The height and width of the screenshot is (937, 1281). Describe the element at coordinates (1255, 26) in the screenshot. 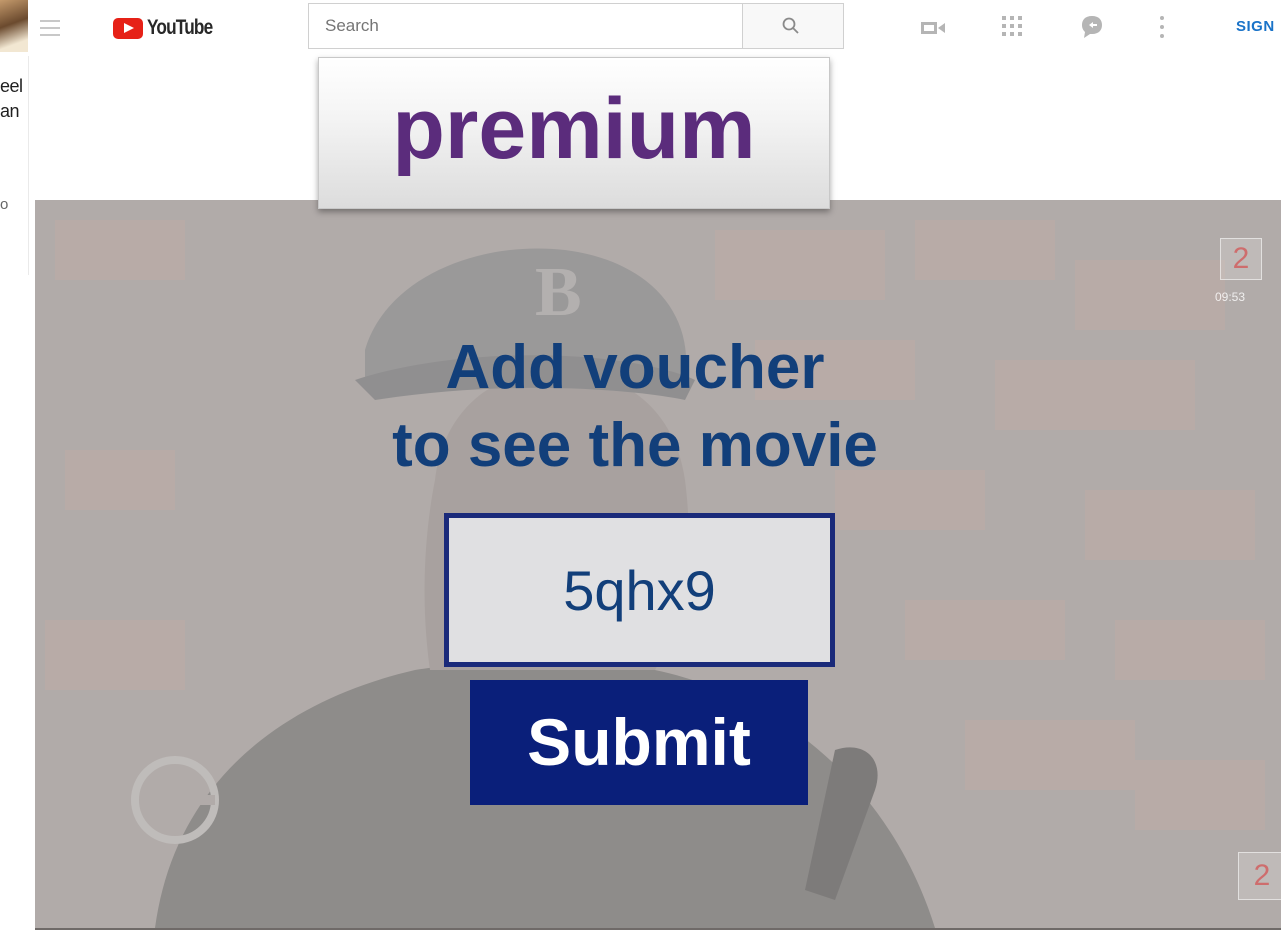

I see `sign-in-button: SIGN` at that location.